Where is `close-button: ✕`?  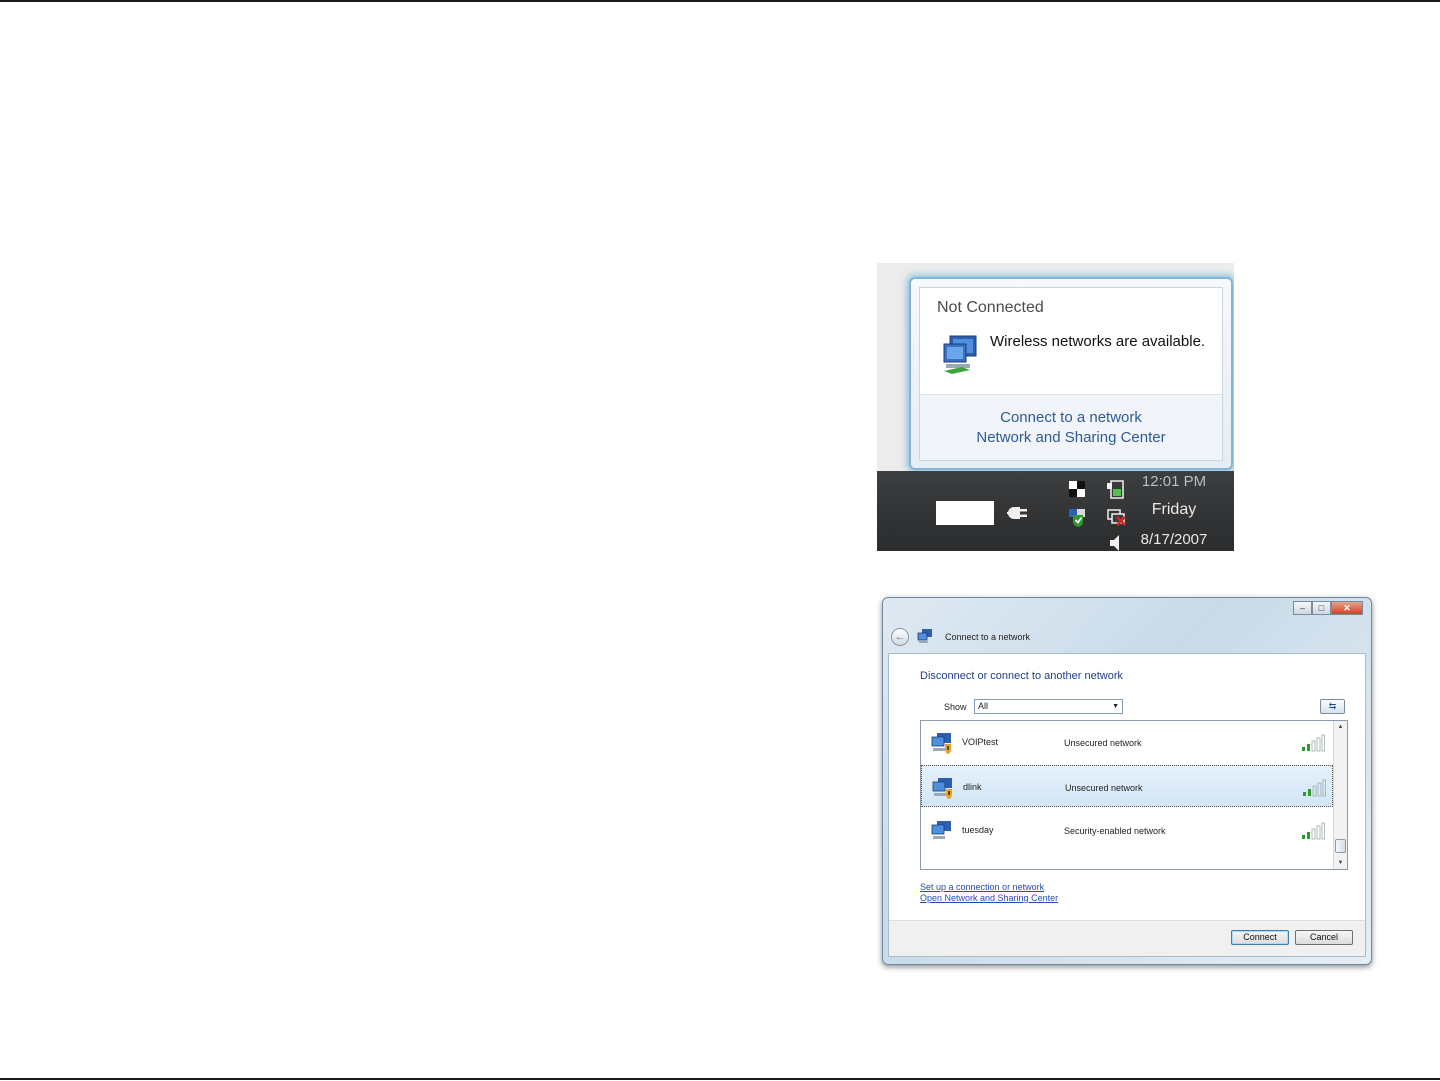
close-button: ✕ is located at coordinates (1347, 608).